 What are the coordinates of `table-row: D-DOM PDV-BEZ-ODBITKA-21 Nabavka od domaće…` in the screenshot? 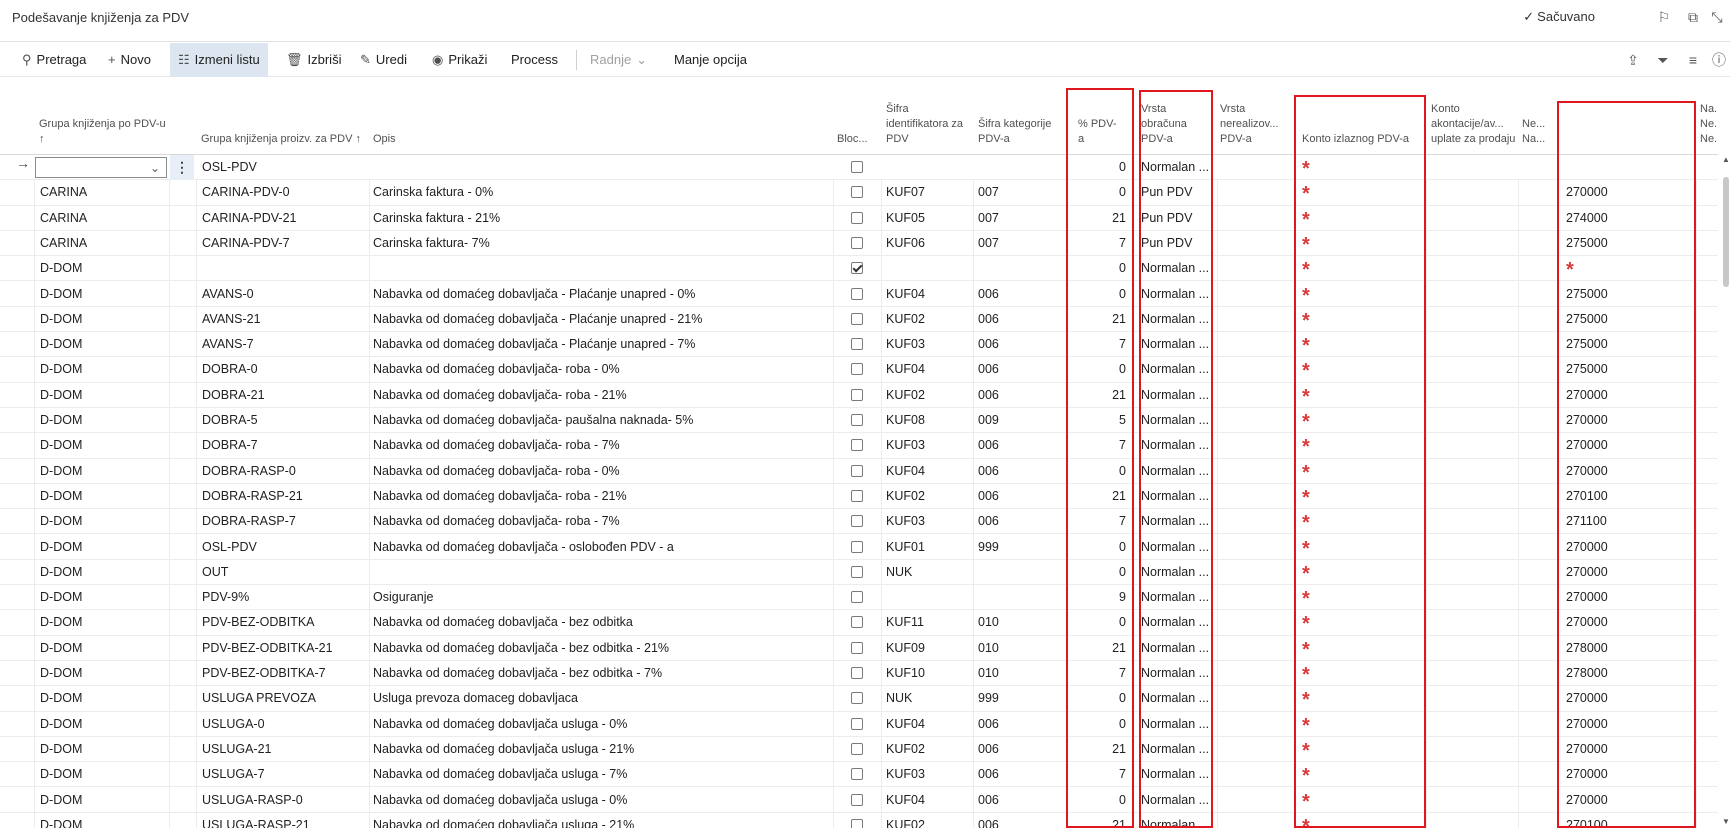 It's located at (859, 648).